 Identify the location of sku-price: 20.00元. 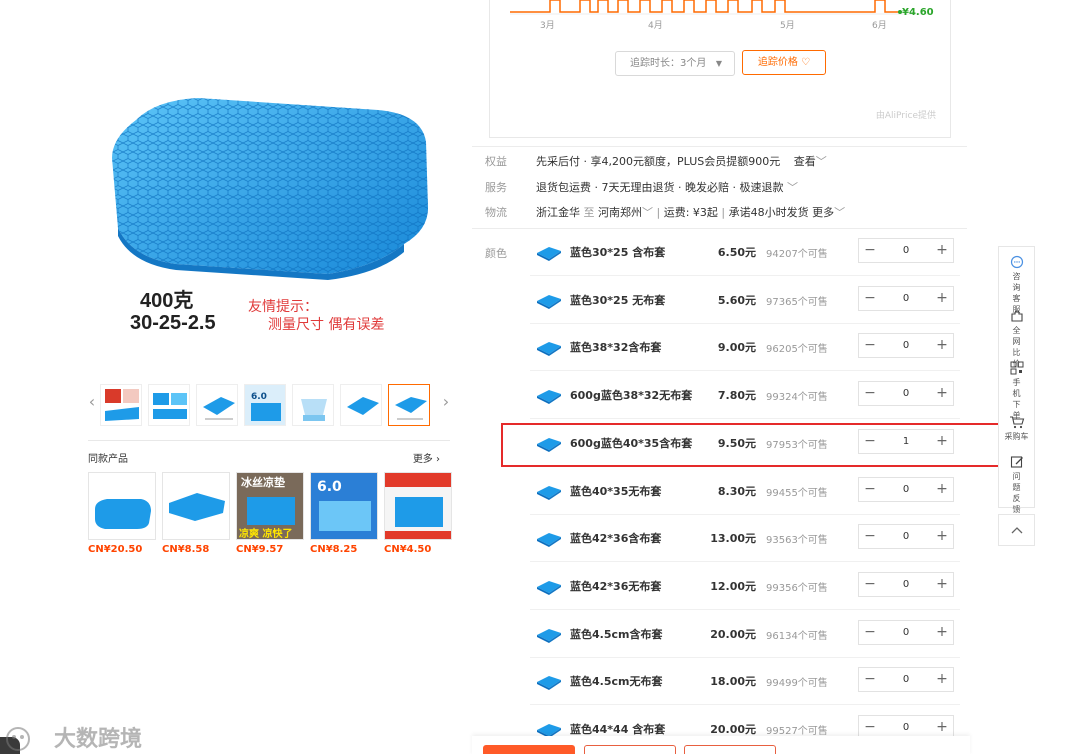
(733, 634).